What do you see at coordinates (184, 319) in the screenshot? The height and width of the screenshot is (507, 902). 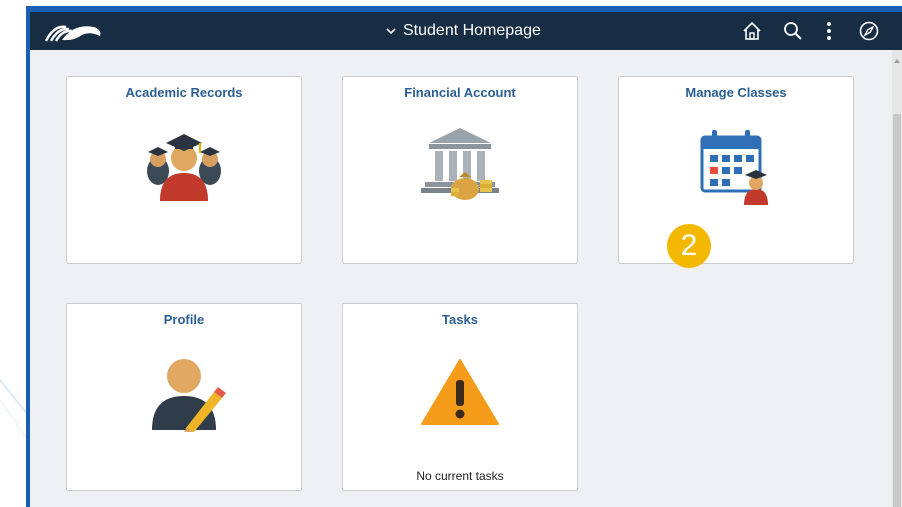 I see `tile-title: Profile` at bounding box center [184, 319].